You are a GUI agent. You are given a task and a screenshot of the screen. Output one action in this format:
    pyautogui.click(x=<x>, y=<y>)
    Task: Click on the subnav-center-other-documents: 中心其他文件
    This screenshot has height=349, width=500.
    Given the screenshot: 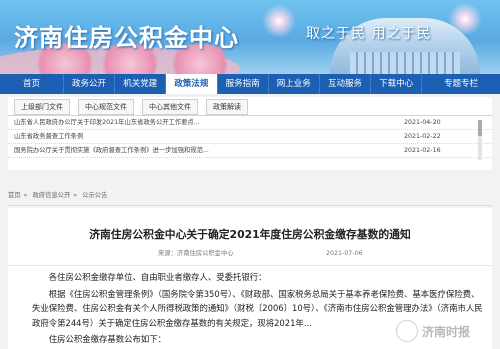 What is the action you would take?
    pyautogui.click(x=170, y=107)
    